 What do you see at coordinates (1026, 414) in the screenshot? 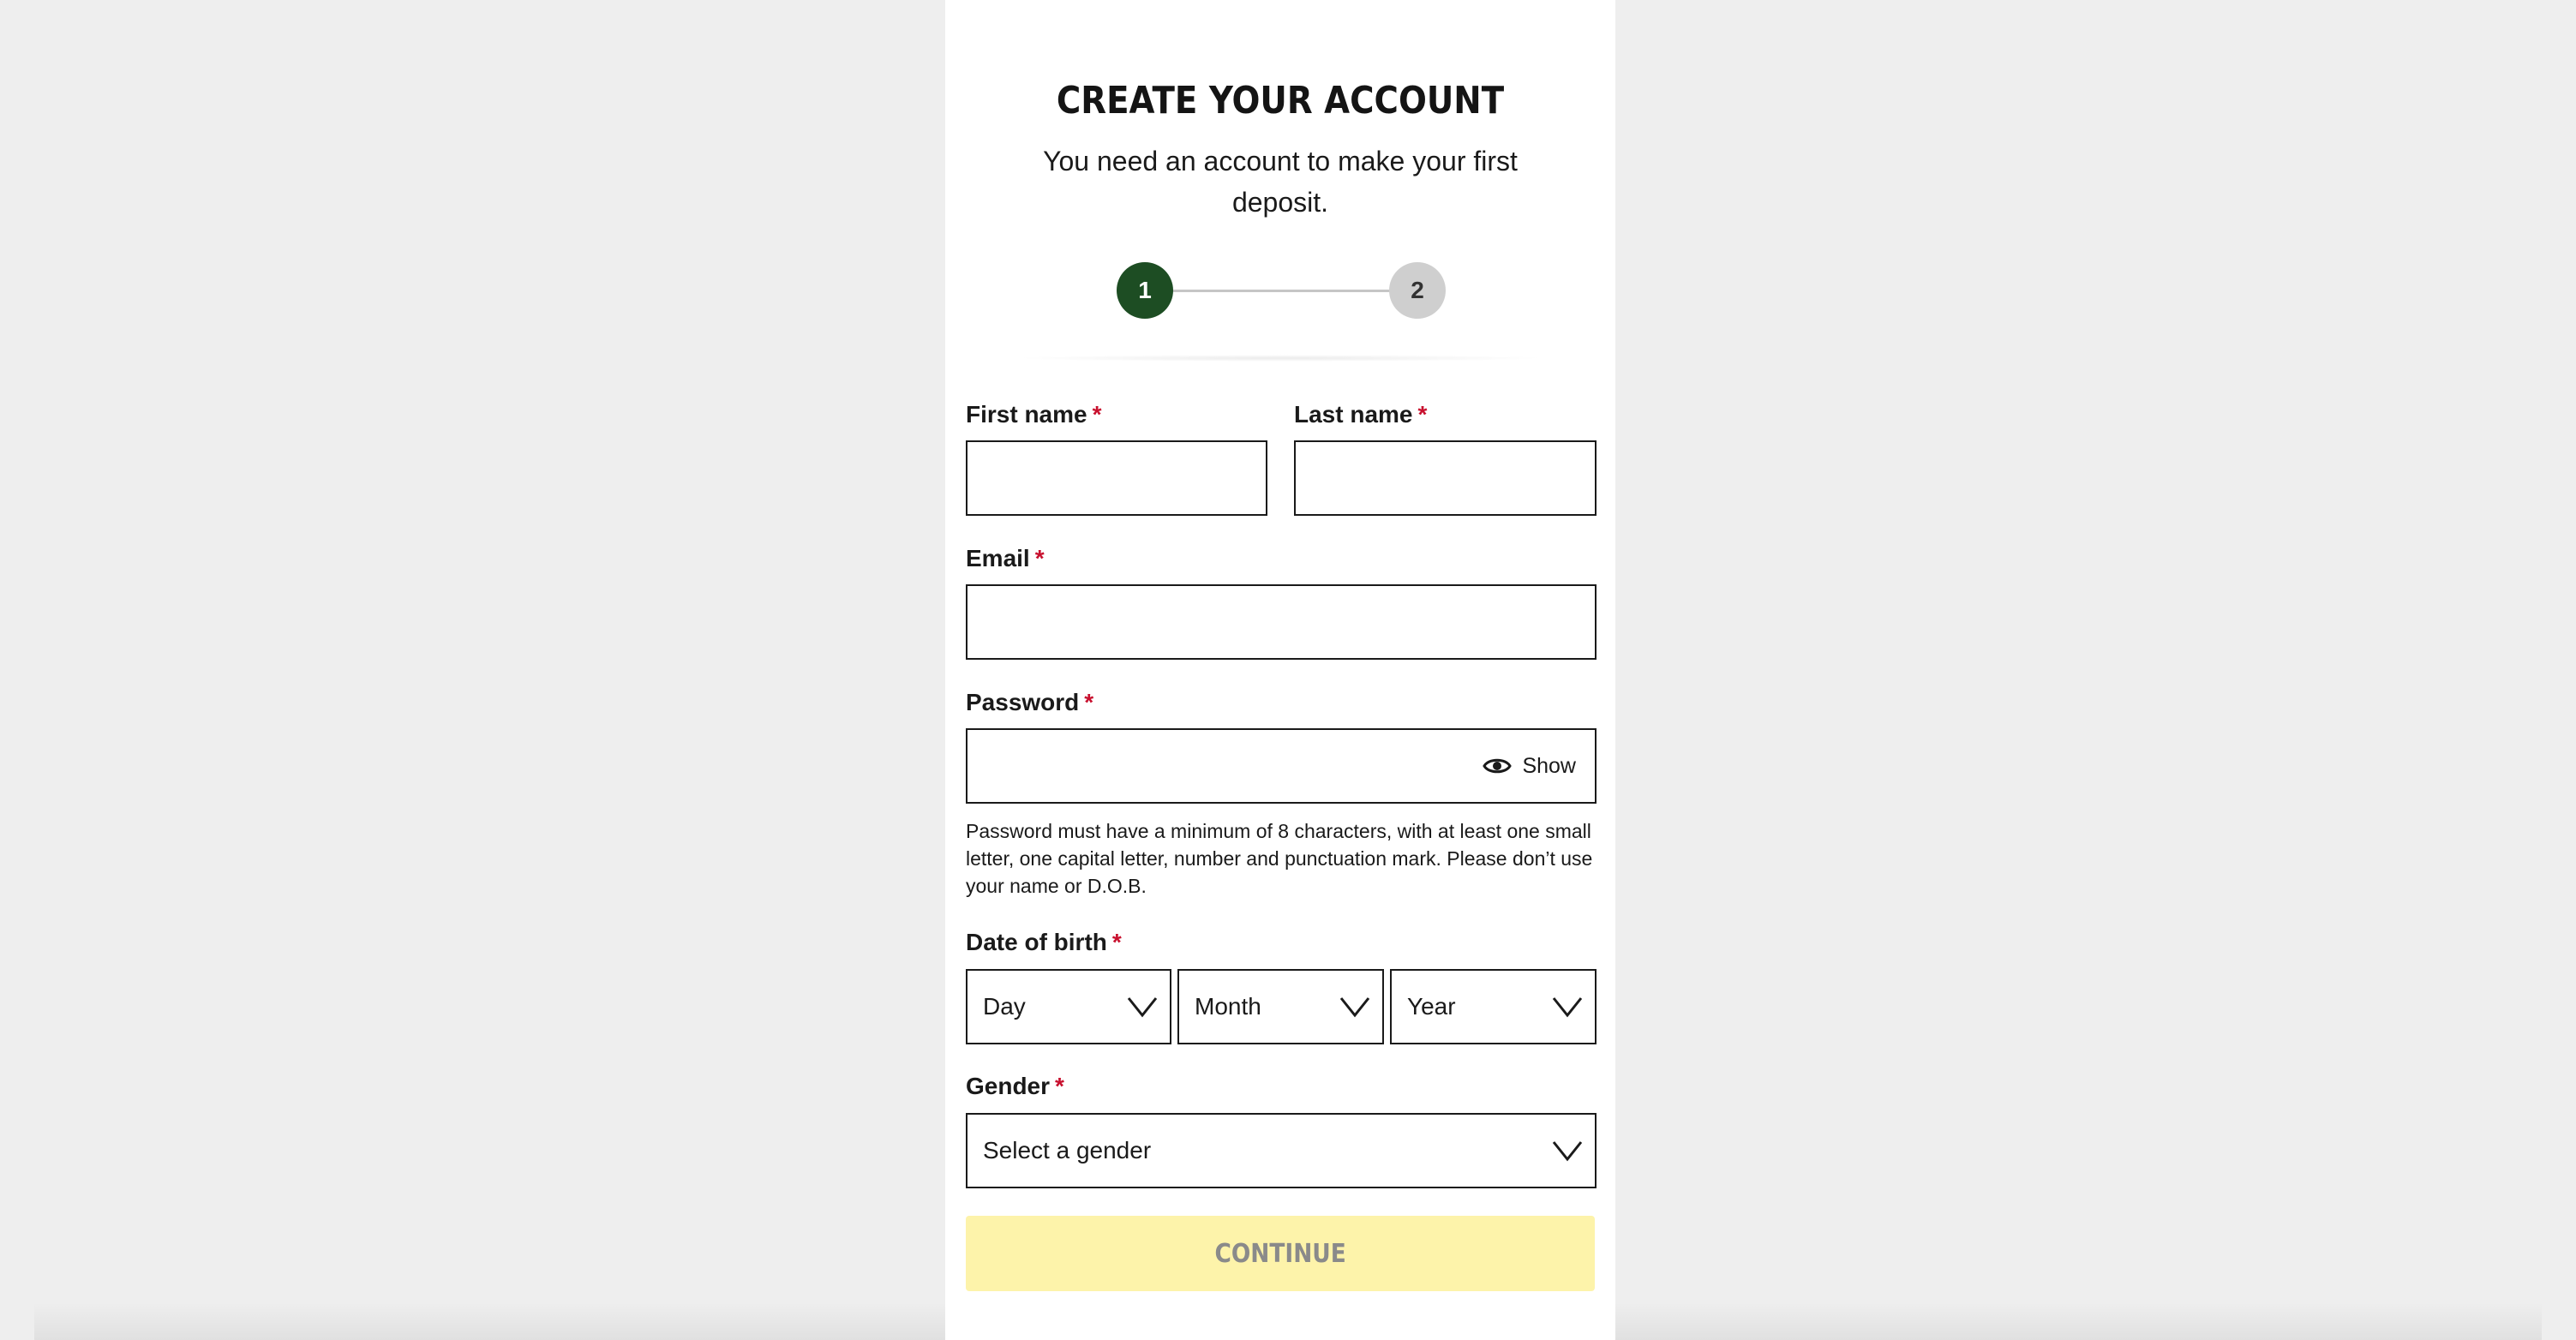
I see `first-name-label-text: First name` at bounding box center [1026, 414].